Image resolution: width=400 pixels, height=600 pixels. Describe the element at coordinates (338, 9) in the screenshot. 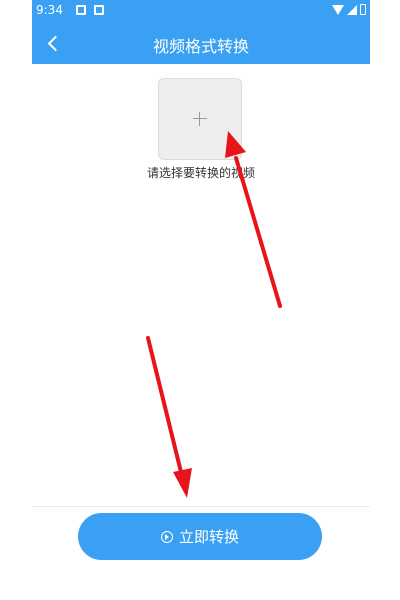

I see `wifi-icon` at that location.